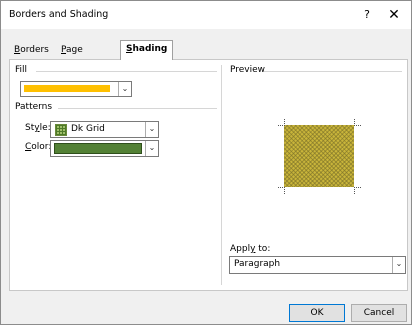 The image size is (412, 325). What do you see at coordinates (88, 129) in the screenshot?
I see `pattern-style-value: Dk Grid` at bounding box center [88, 129].